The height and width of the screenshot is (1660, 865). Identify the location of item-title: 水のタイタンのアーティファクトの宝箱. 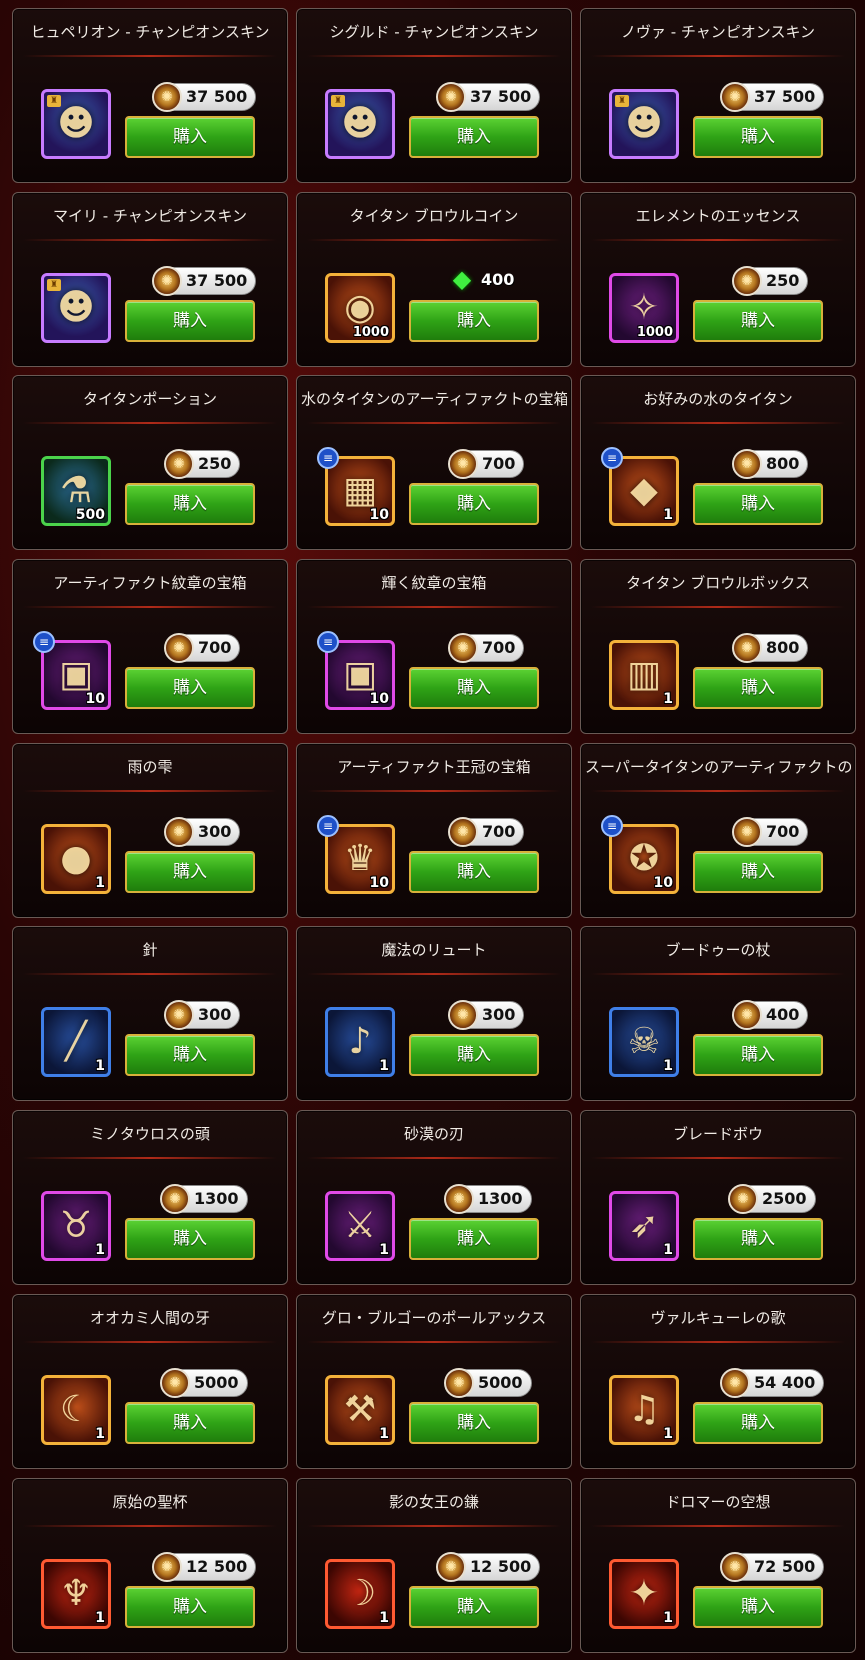
(434, 399).